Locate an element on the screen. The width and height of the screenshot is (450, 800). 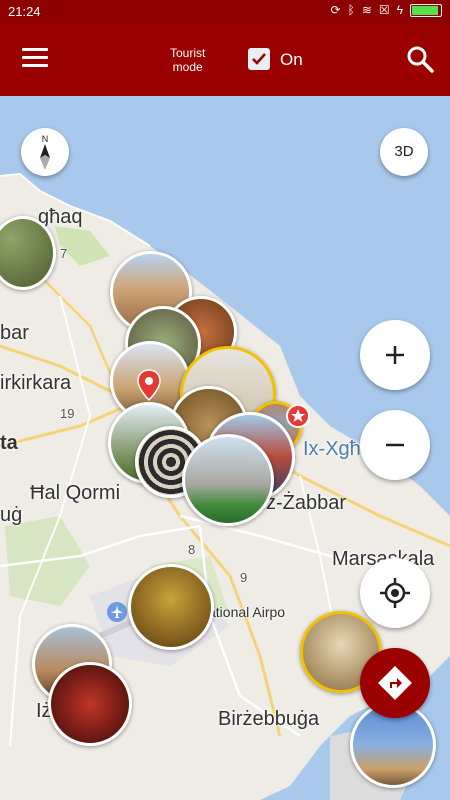
compass-button: N is located at coordinates (45, 152).